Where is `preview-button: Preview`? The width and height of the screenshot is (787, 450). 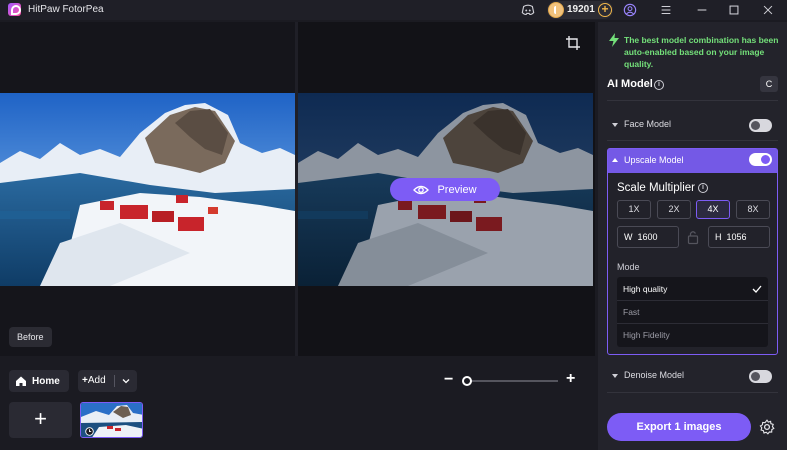
preview-button: Preview is located at coordinates (445, 189).